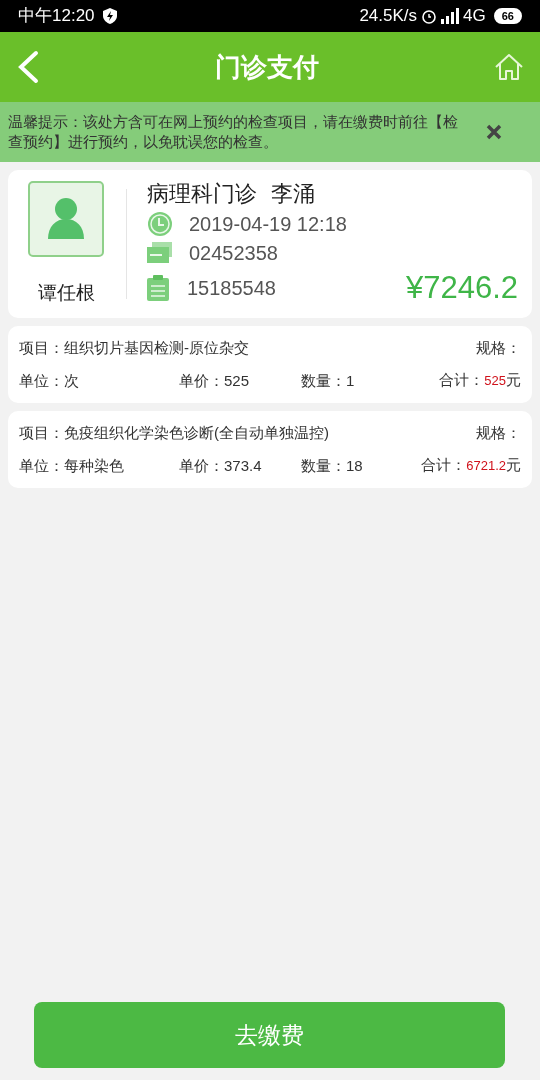  I want to click on clock-icon, so click(160, 224).